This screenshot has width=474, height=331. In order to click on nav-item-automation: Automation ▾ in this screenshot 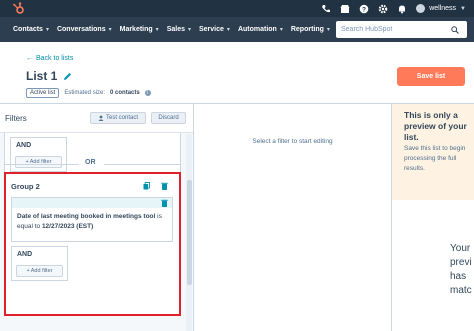, I will do `click(260, 29)`.